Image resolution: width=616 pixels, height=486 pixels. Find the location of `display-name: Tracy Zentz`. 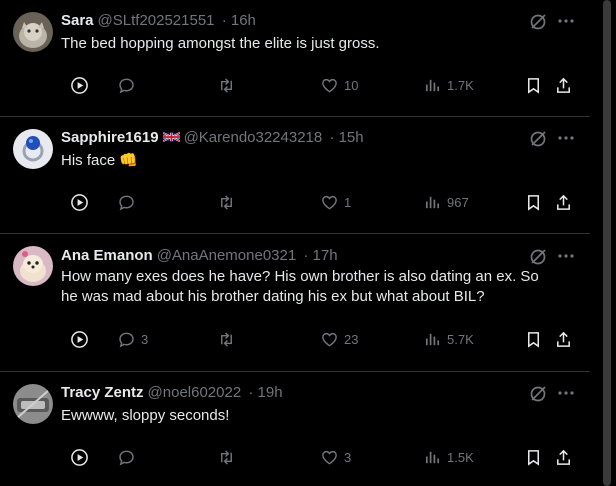

display-name: Tracy Zentz is located at coordinates (102, 392).